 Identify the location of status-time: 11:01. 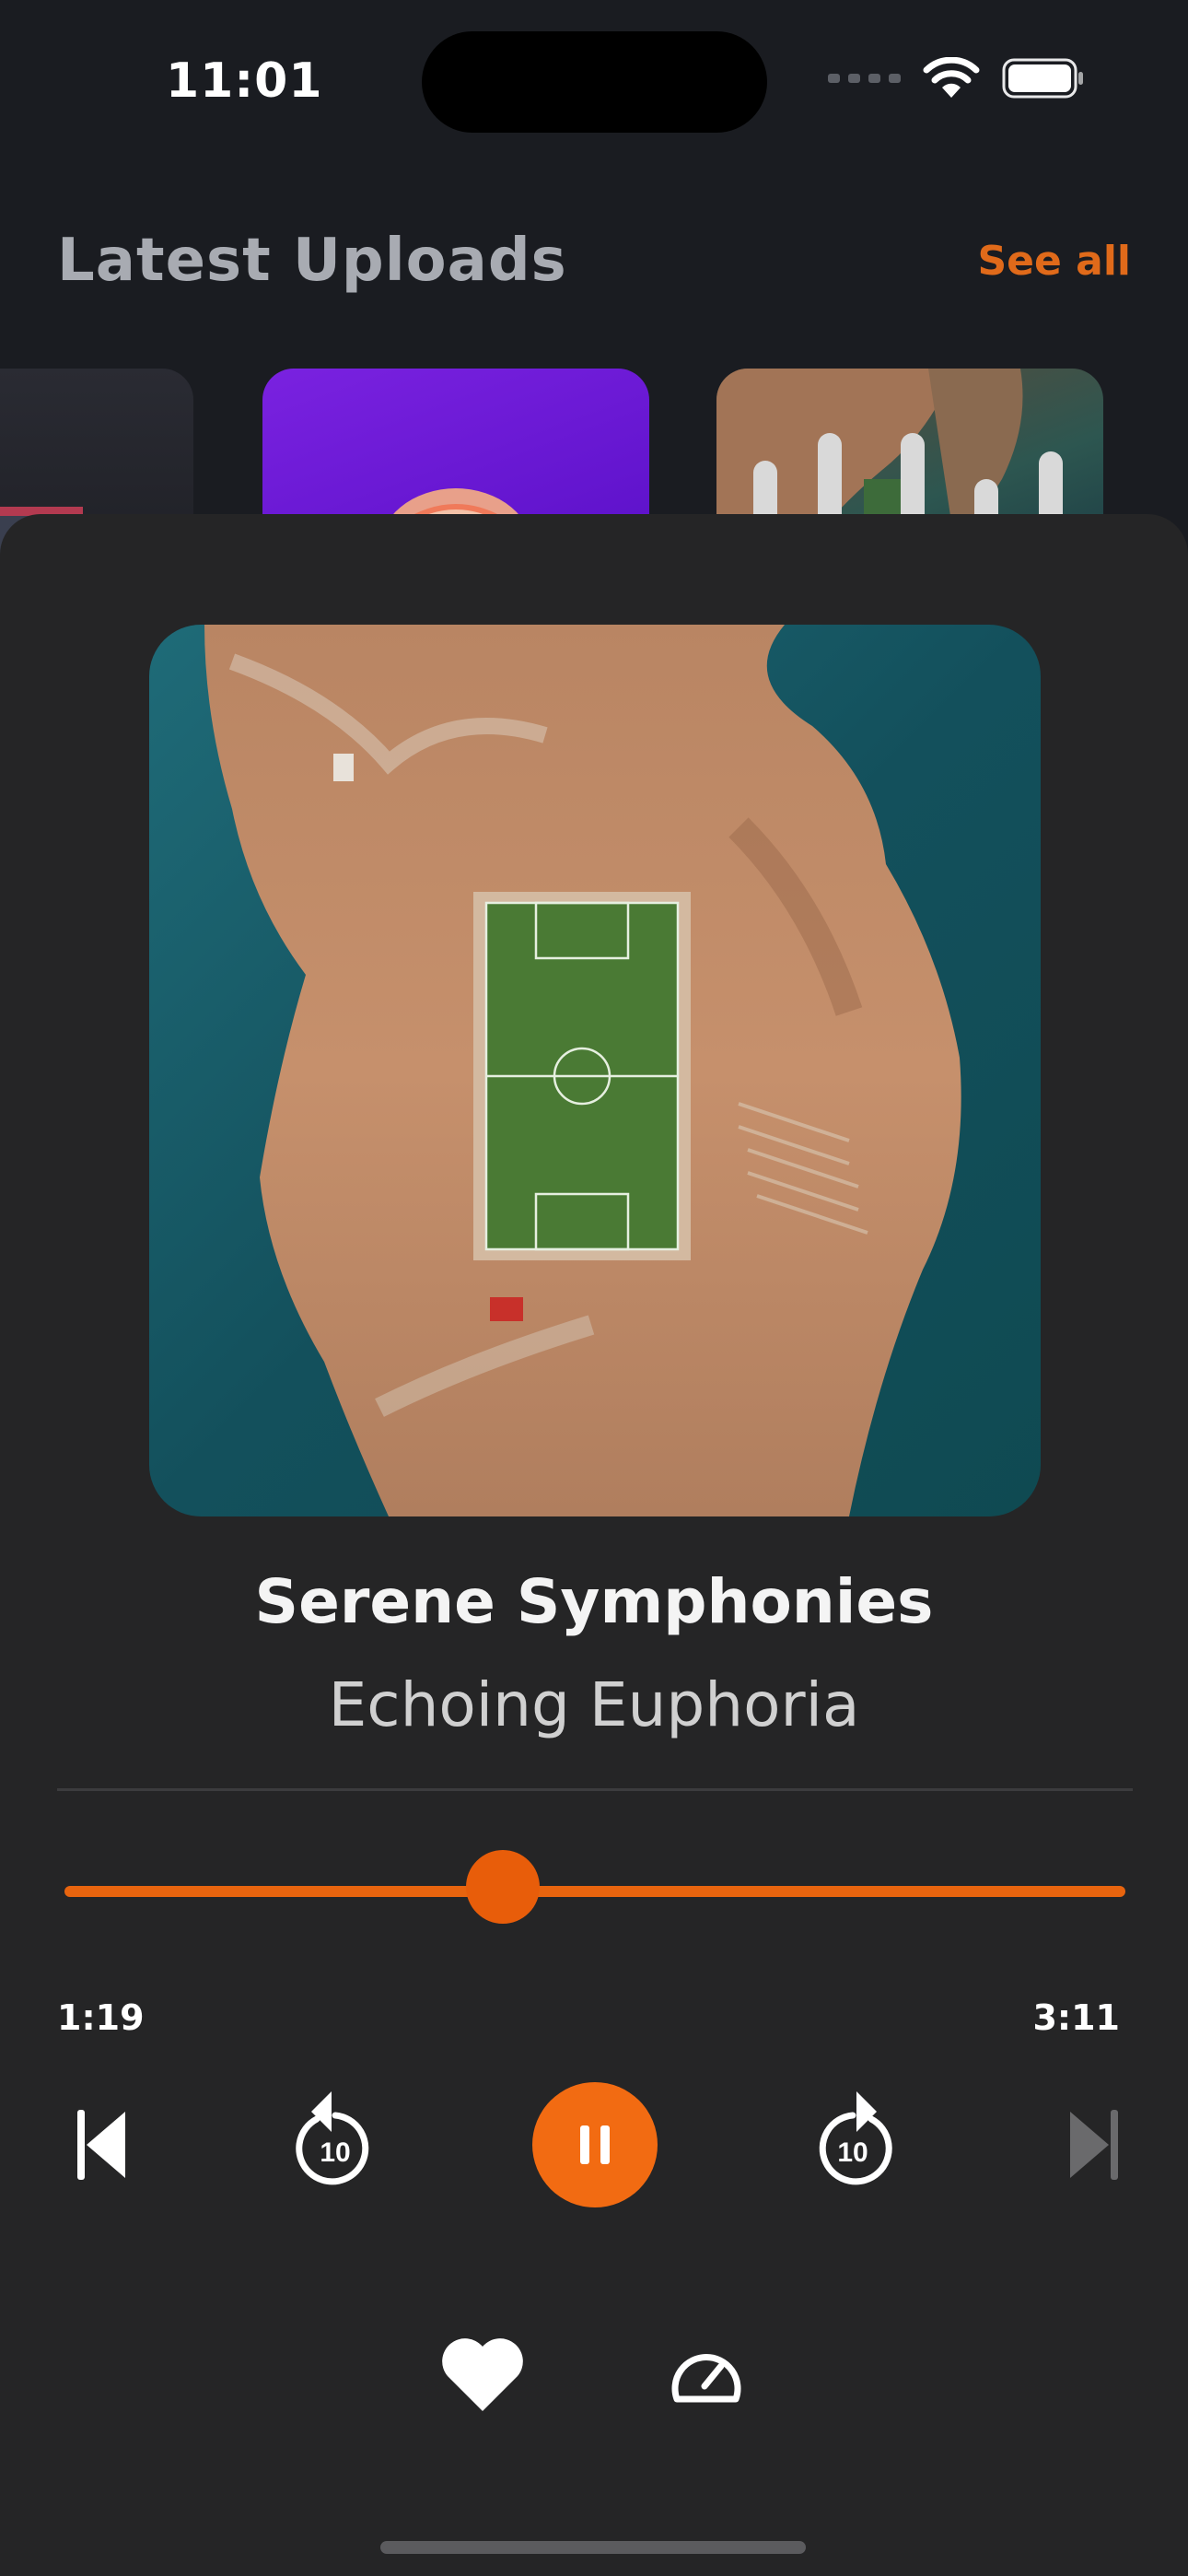
(244, 81).